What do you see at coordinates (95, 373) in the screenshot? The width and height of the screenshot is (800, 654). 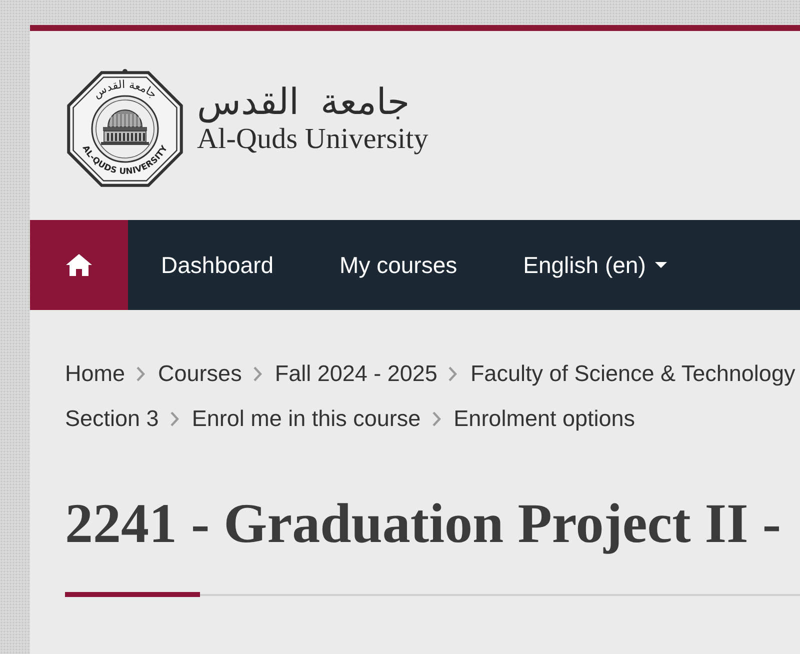 I see `breadcrumb-link: Home` at bounding box center [95, 373].